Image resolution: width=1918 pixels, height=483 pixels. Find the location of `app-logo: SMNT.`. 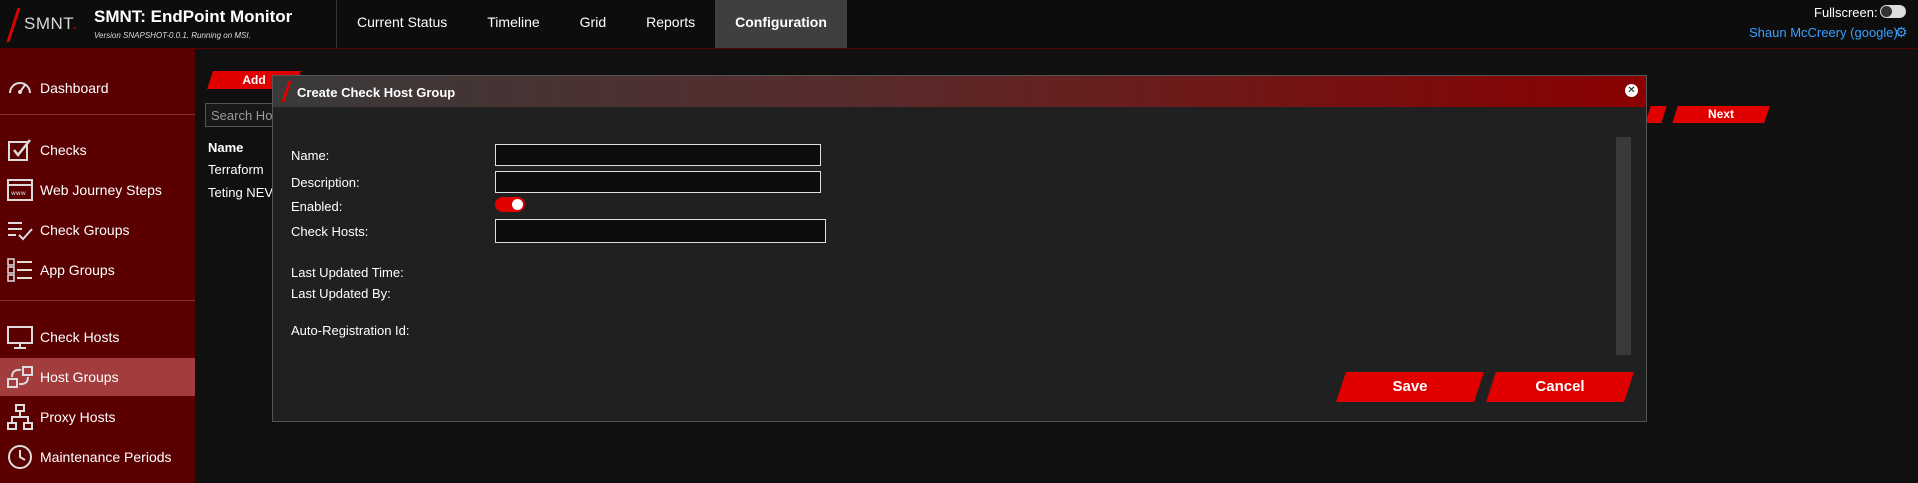

app-logo: SMNT. is located at coordinates (46, 24).